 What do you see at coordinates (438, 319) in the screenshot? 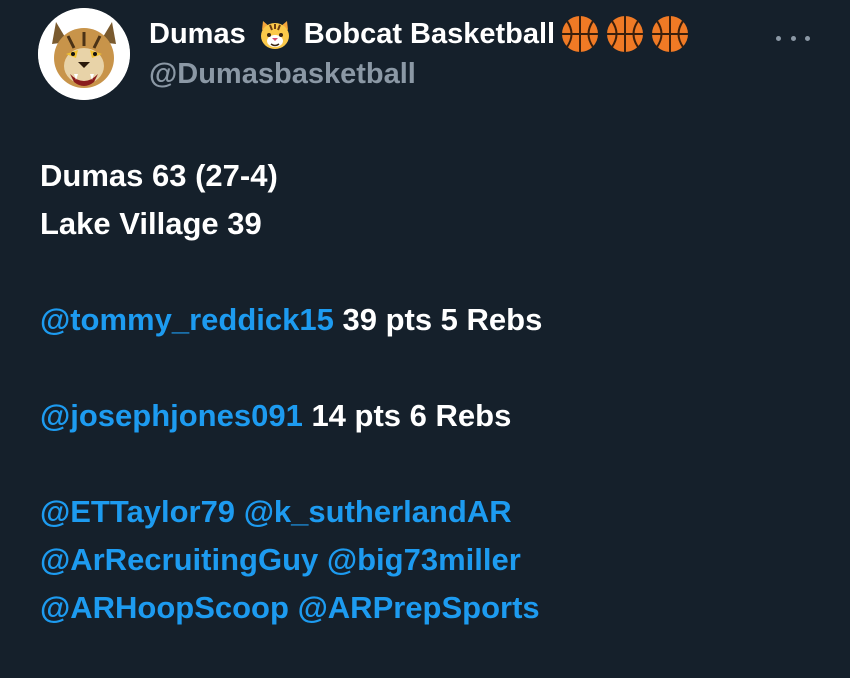
I see `player-stats: 39 pts 5 Rebs` at bounding box center [438, 319].